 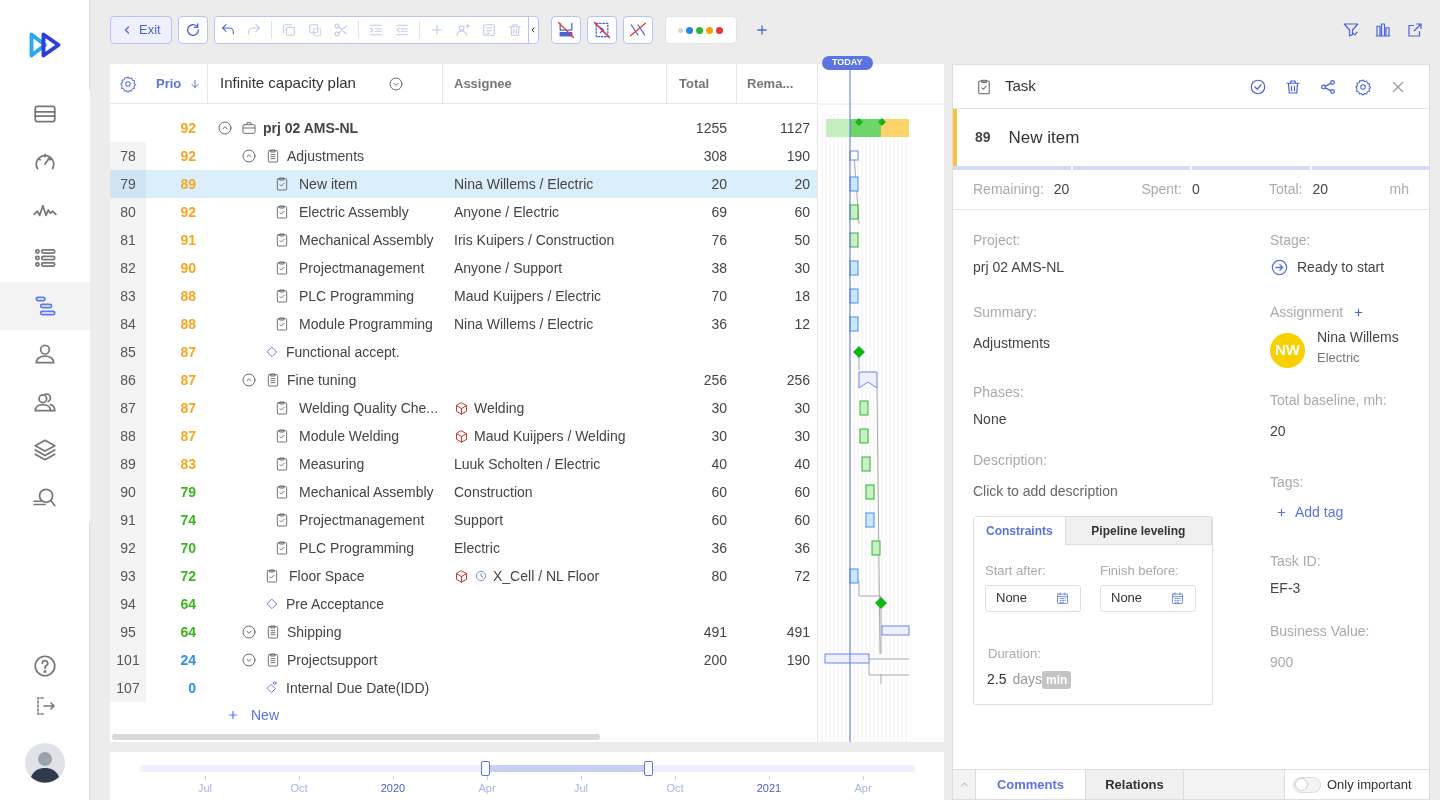 What do you see at coordinates (128, 604) in the screenshot?
I see `row-number: 94` at bounding box center [128, 604].